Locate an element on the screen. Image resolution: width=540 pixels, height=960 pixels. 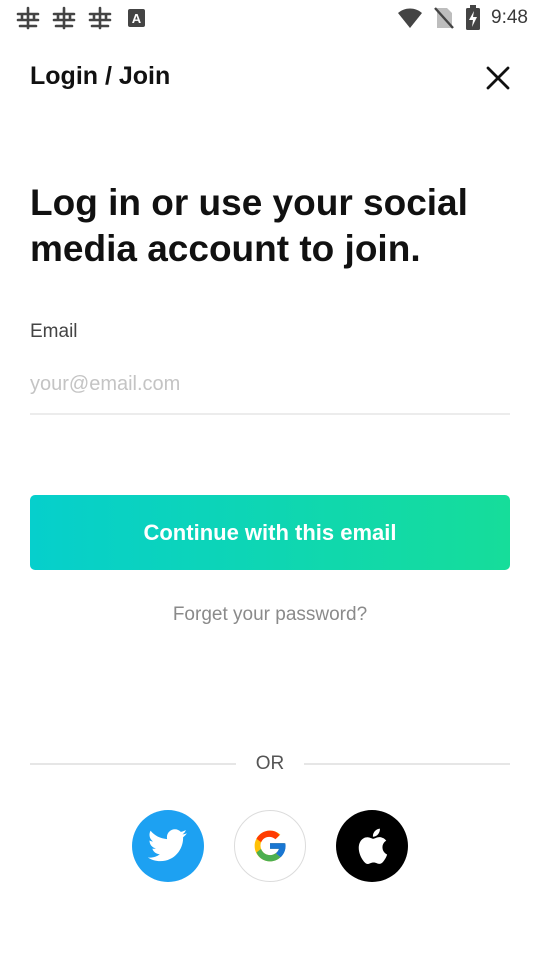
forgot-password-link: Forget your password? is located at coordinates (270, 615).